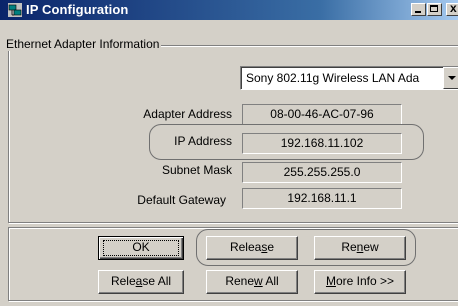 The height and width of the screenshot is (306, 458). Describe the element at coordinates (123, 281) in the screenshot. I see `release-all-label-a: Rele` at that location.